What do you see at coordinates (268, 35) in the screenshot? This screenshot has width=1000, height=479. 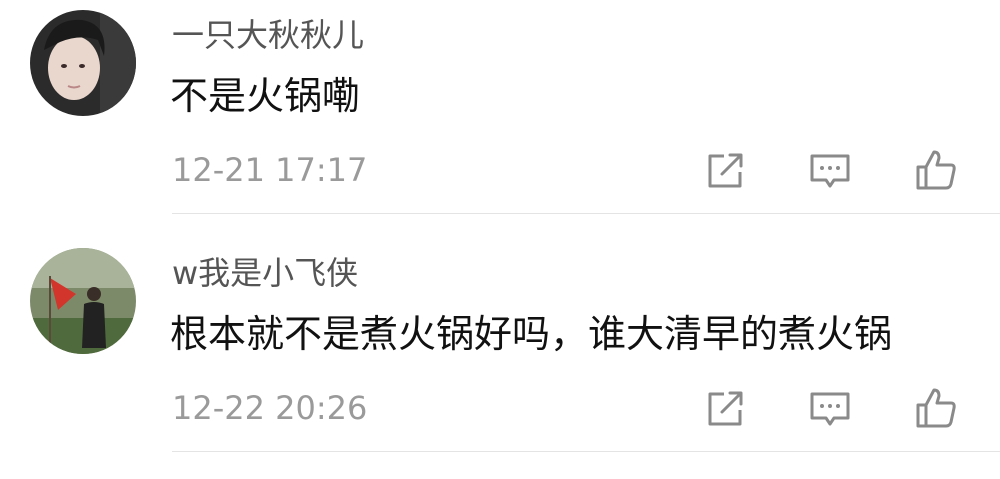 I see `comment-username: 一只大秋秋儿` at bounding box center [268, 35].